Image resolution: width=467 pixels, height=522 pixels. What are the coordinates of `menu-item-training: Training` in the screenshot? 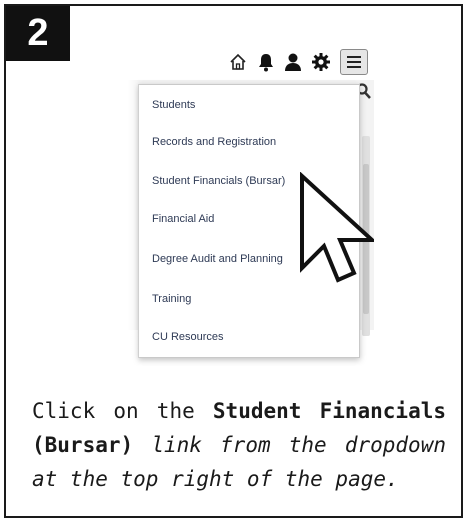 It's located at (252, 299).